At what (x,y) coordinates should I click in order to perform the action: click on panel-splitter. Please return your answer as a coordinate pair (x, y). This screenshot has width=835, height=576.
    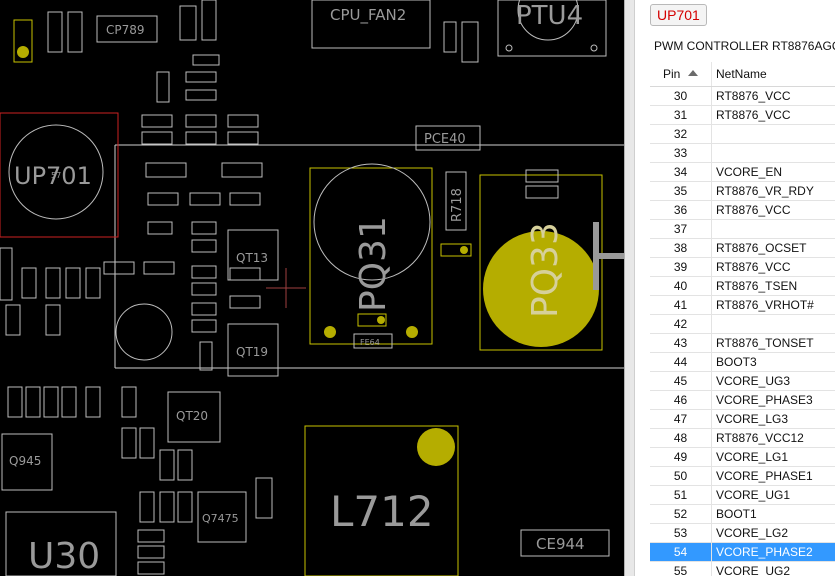
    Looking at the image, I should click on (629, 288).